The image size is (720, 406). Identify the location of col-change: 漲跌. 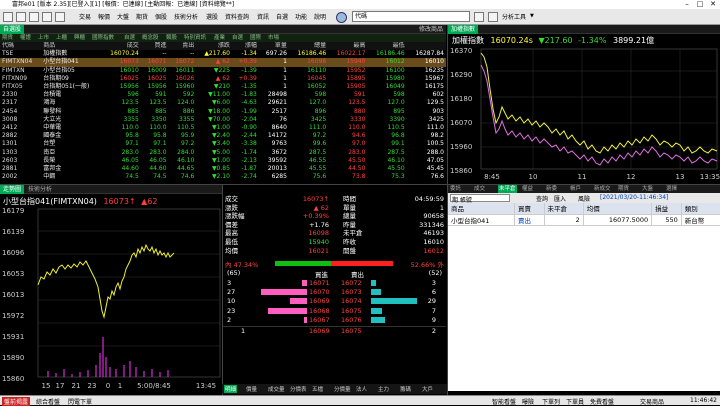
(214, 46).